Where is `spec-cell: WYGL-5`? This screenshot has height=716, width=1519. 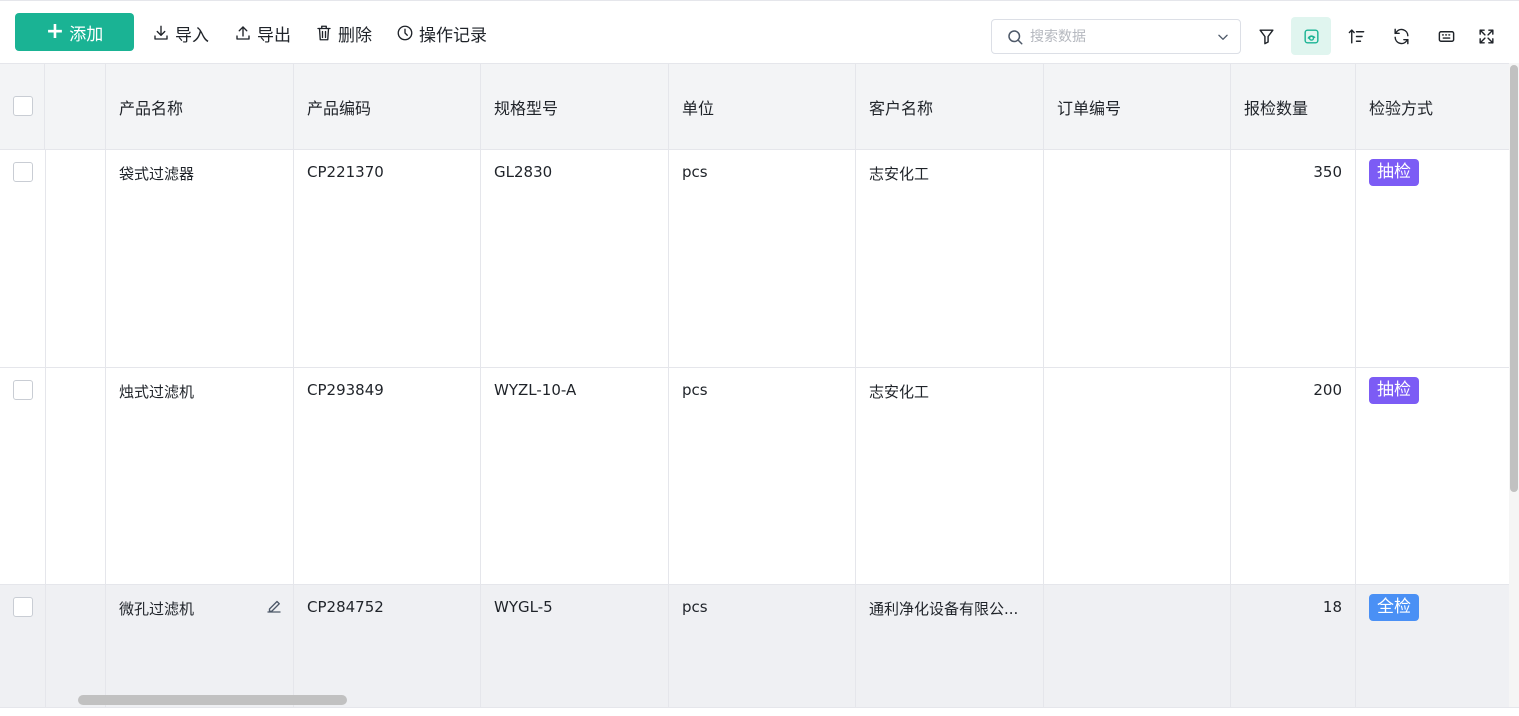
spec-cell: WYGL-5 is located at coordinates (575, 646).